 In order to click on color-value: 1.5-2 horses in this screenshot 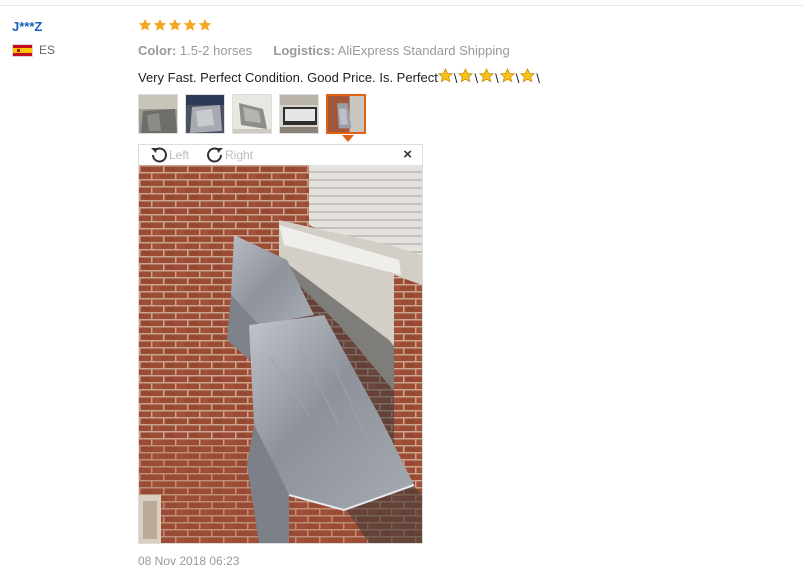, I will do `click(216, 50)`.